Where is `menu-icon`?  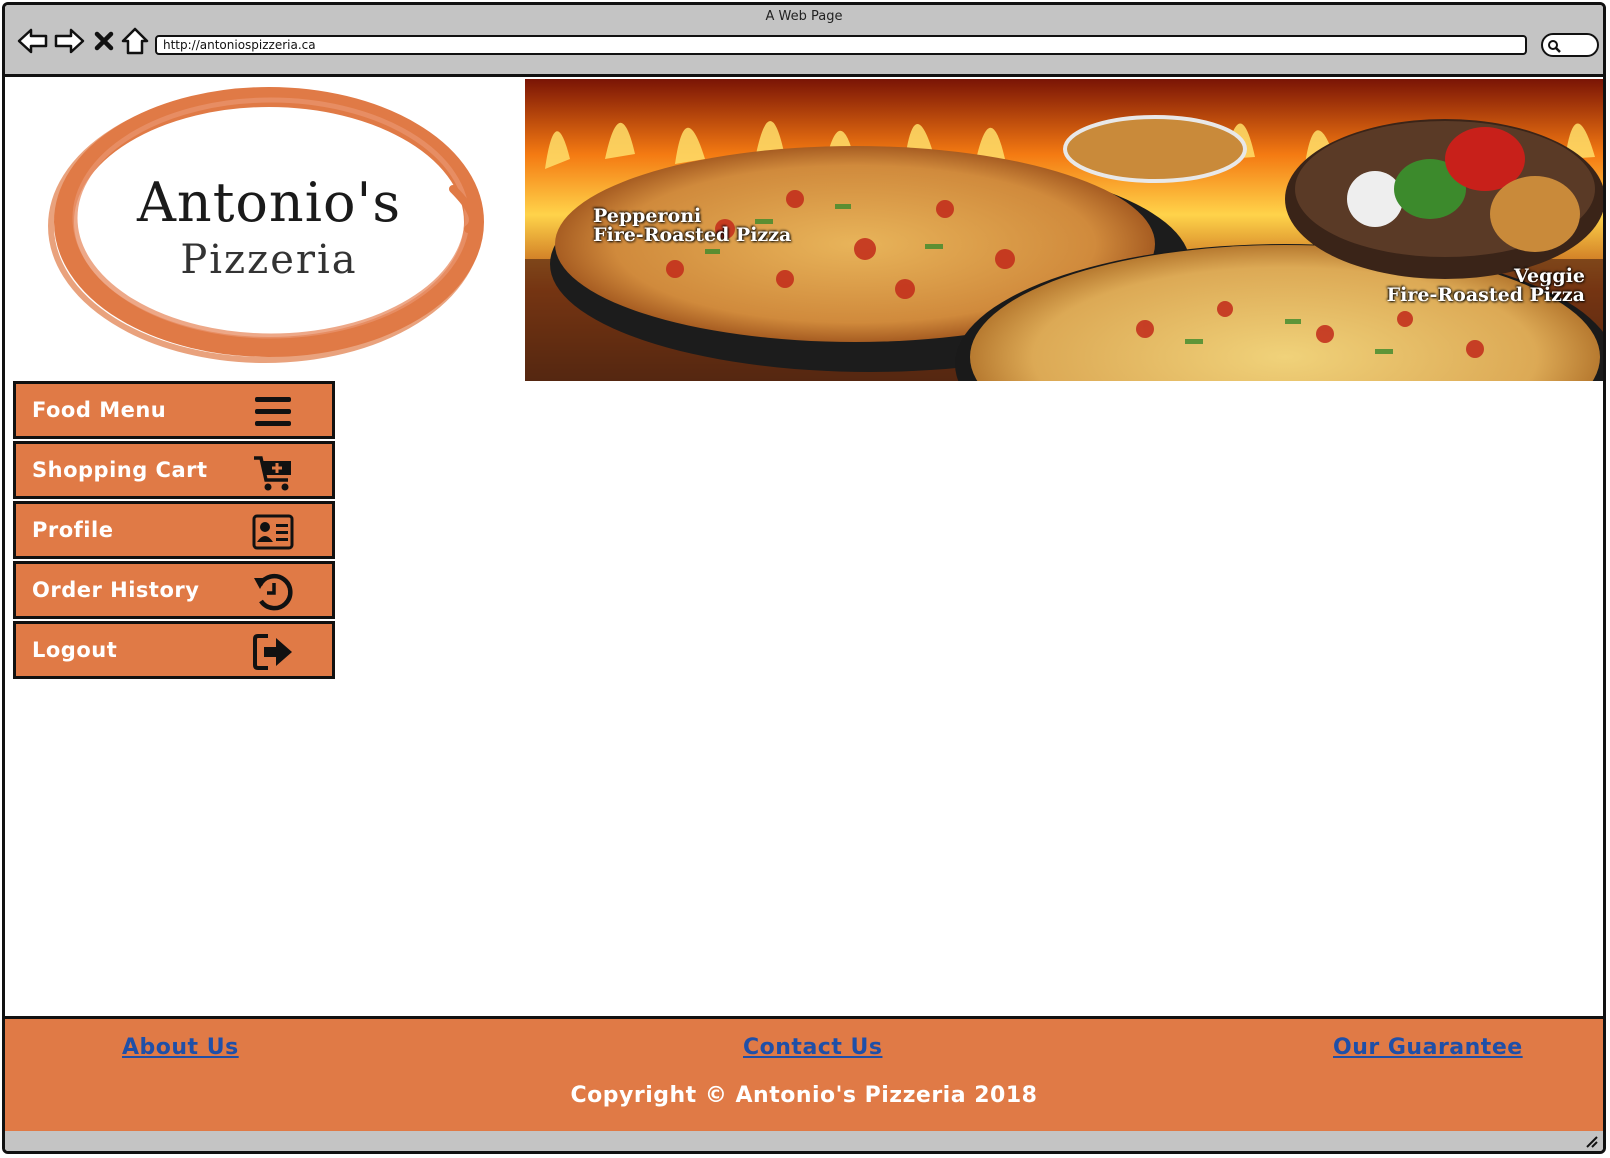
menu-icon is located at coordinates (273, 411).